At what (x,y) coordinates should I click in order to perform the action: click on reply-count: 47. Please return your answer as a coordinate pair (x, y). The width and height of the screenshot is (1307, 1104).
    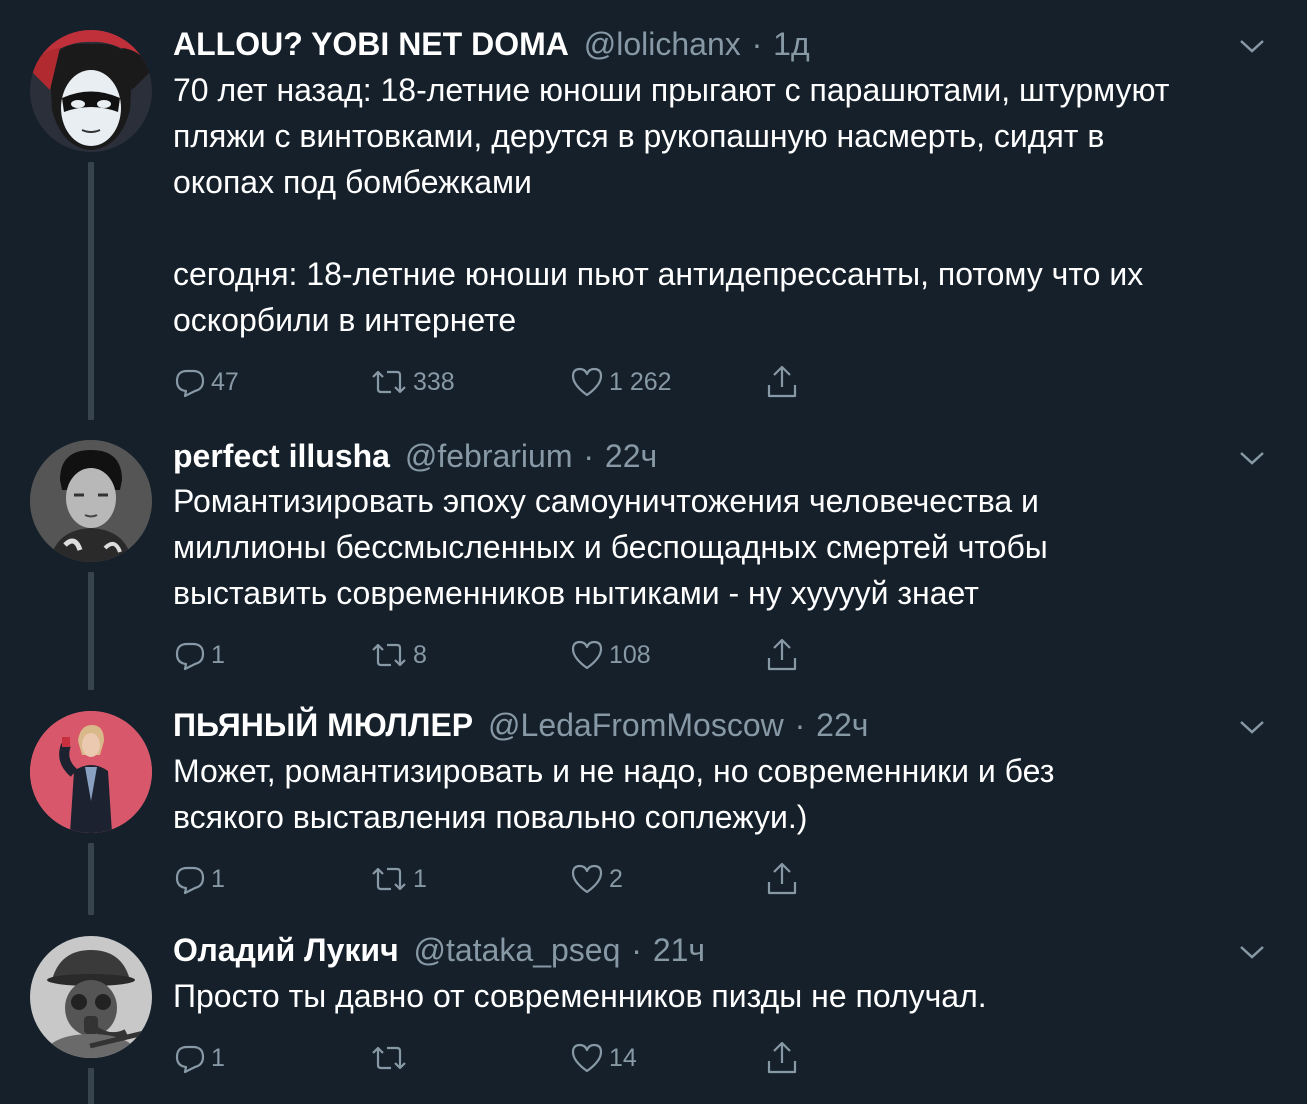
    Looking at the image, I should click on (225, 381).